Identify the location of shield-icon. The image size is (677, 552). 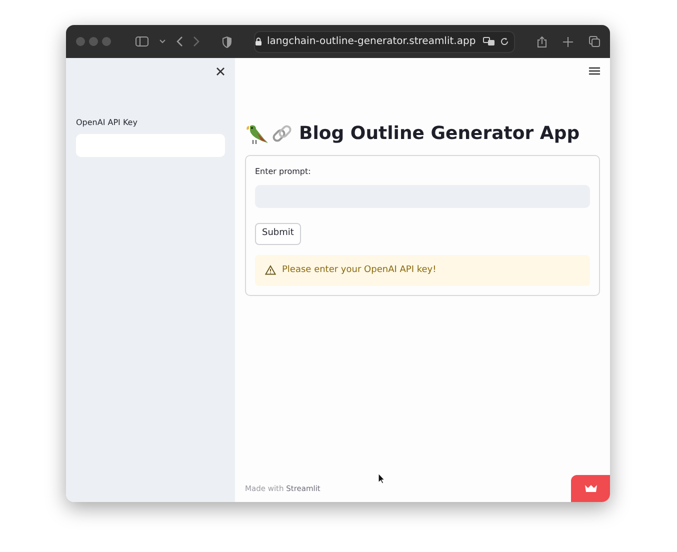
(227, 42).